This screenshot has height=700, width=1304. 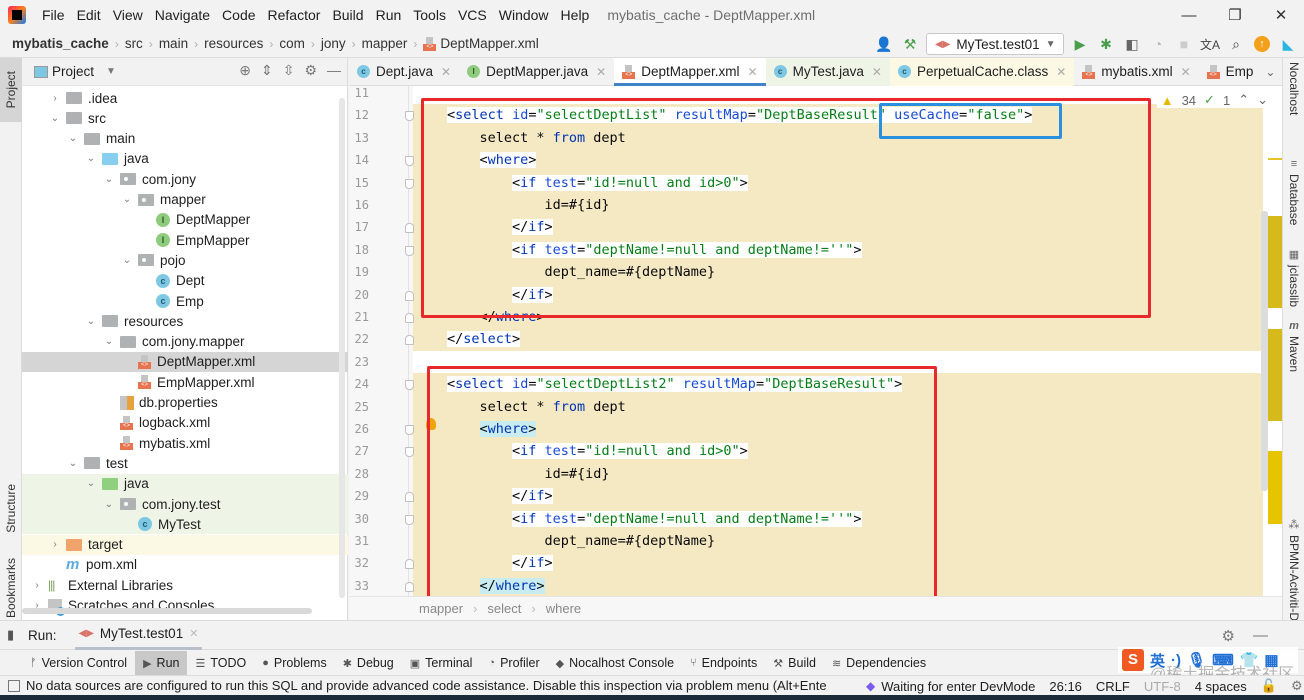 I want to click on tree-item: I EmpMapper, so click(x=185, y=240).